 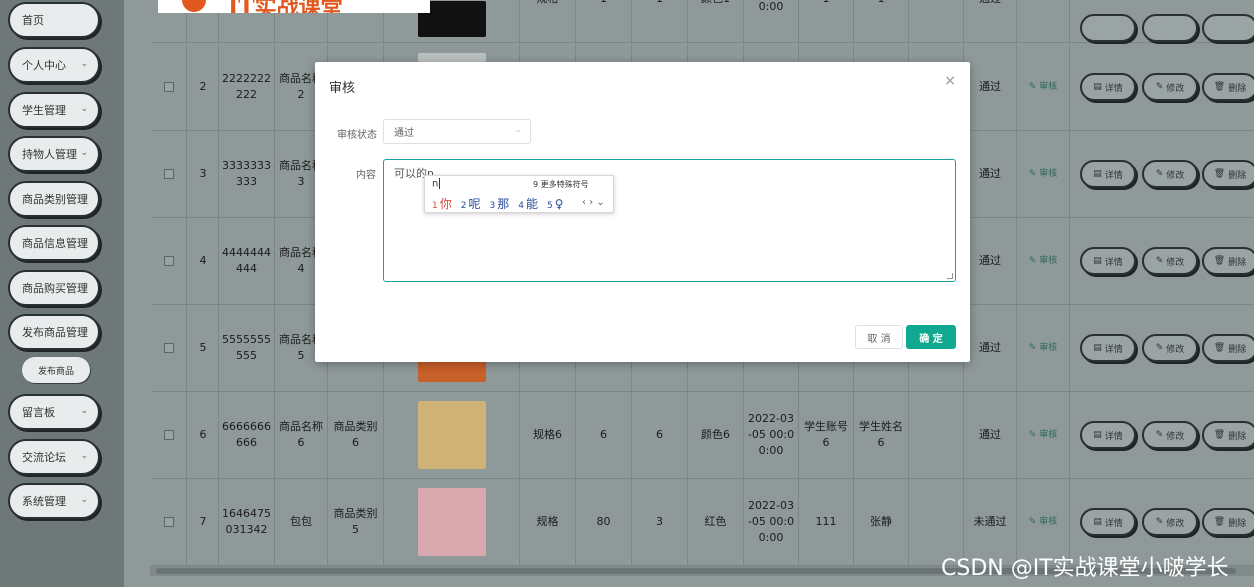 What do you see at coordinates (203, 435) in the screenshot?
I see `cell-index: 6` at bounding box center [203, 435].